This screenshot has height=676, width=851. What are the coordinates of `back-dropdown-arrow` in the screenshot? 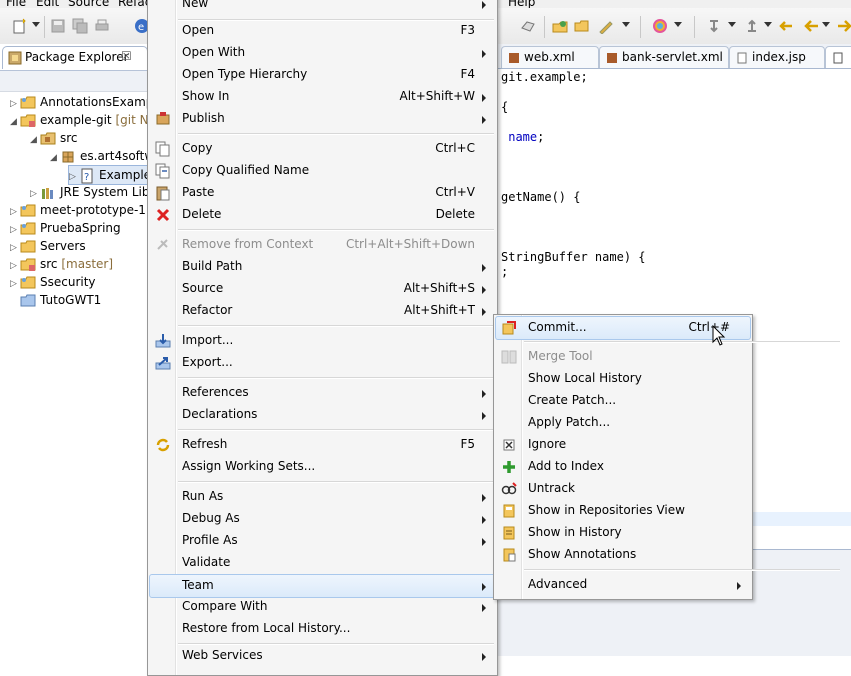 It's located at (826, 24).